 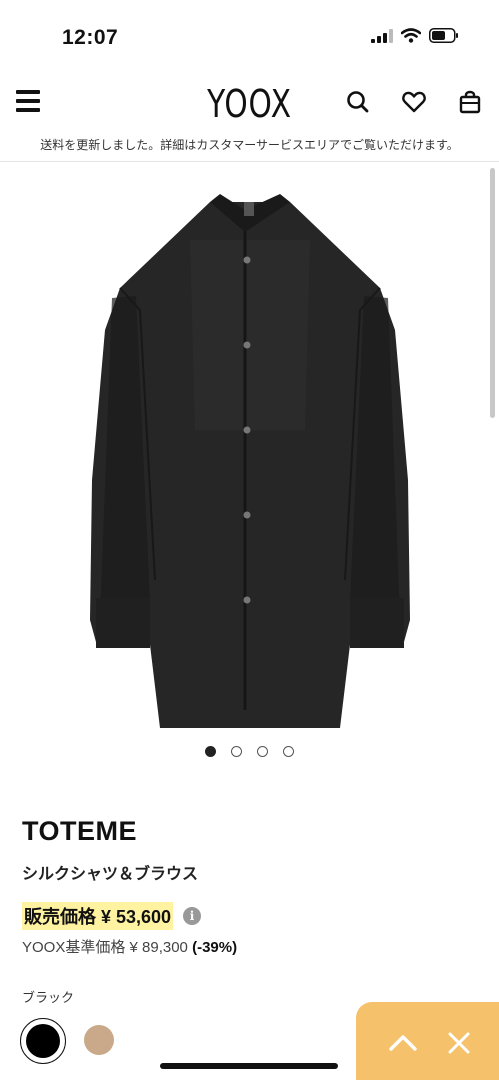 I want to click on swatch-fill, so click(x=43, y=1041).